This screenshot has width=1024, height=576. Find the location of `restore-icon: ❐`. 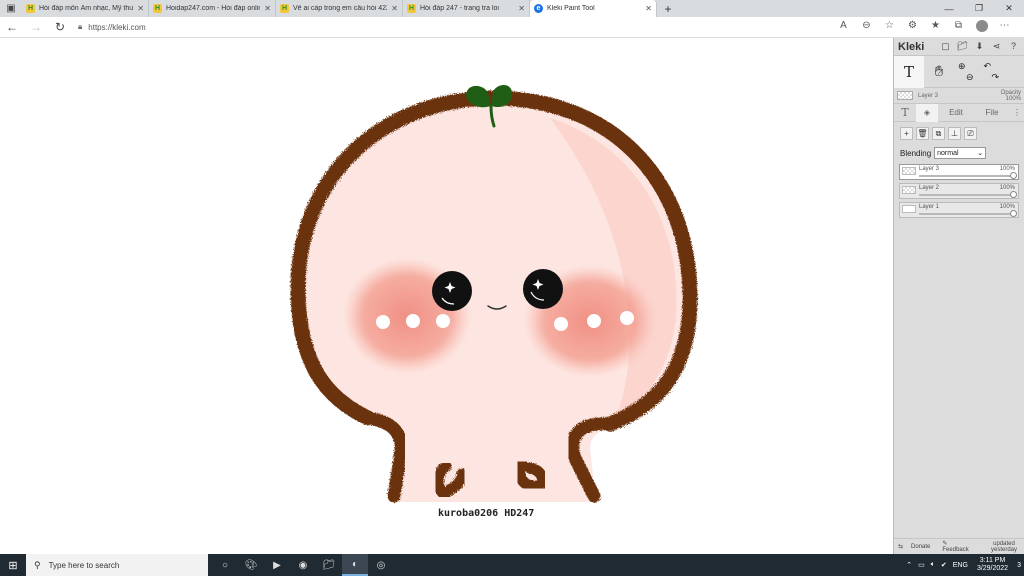

restore-icon: ❐ is located at coordinates (979, 8).